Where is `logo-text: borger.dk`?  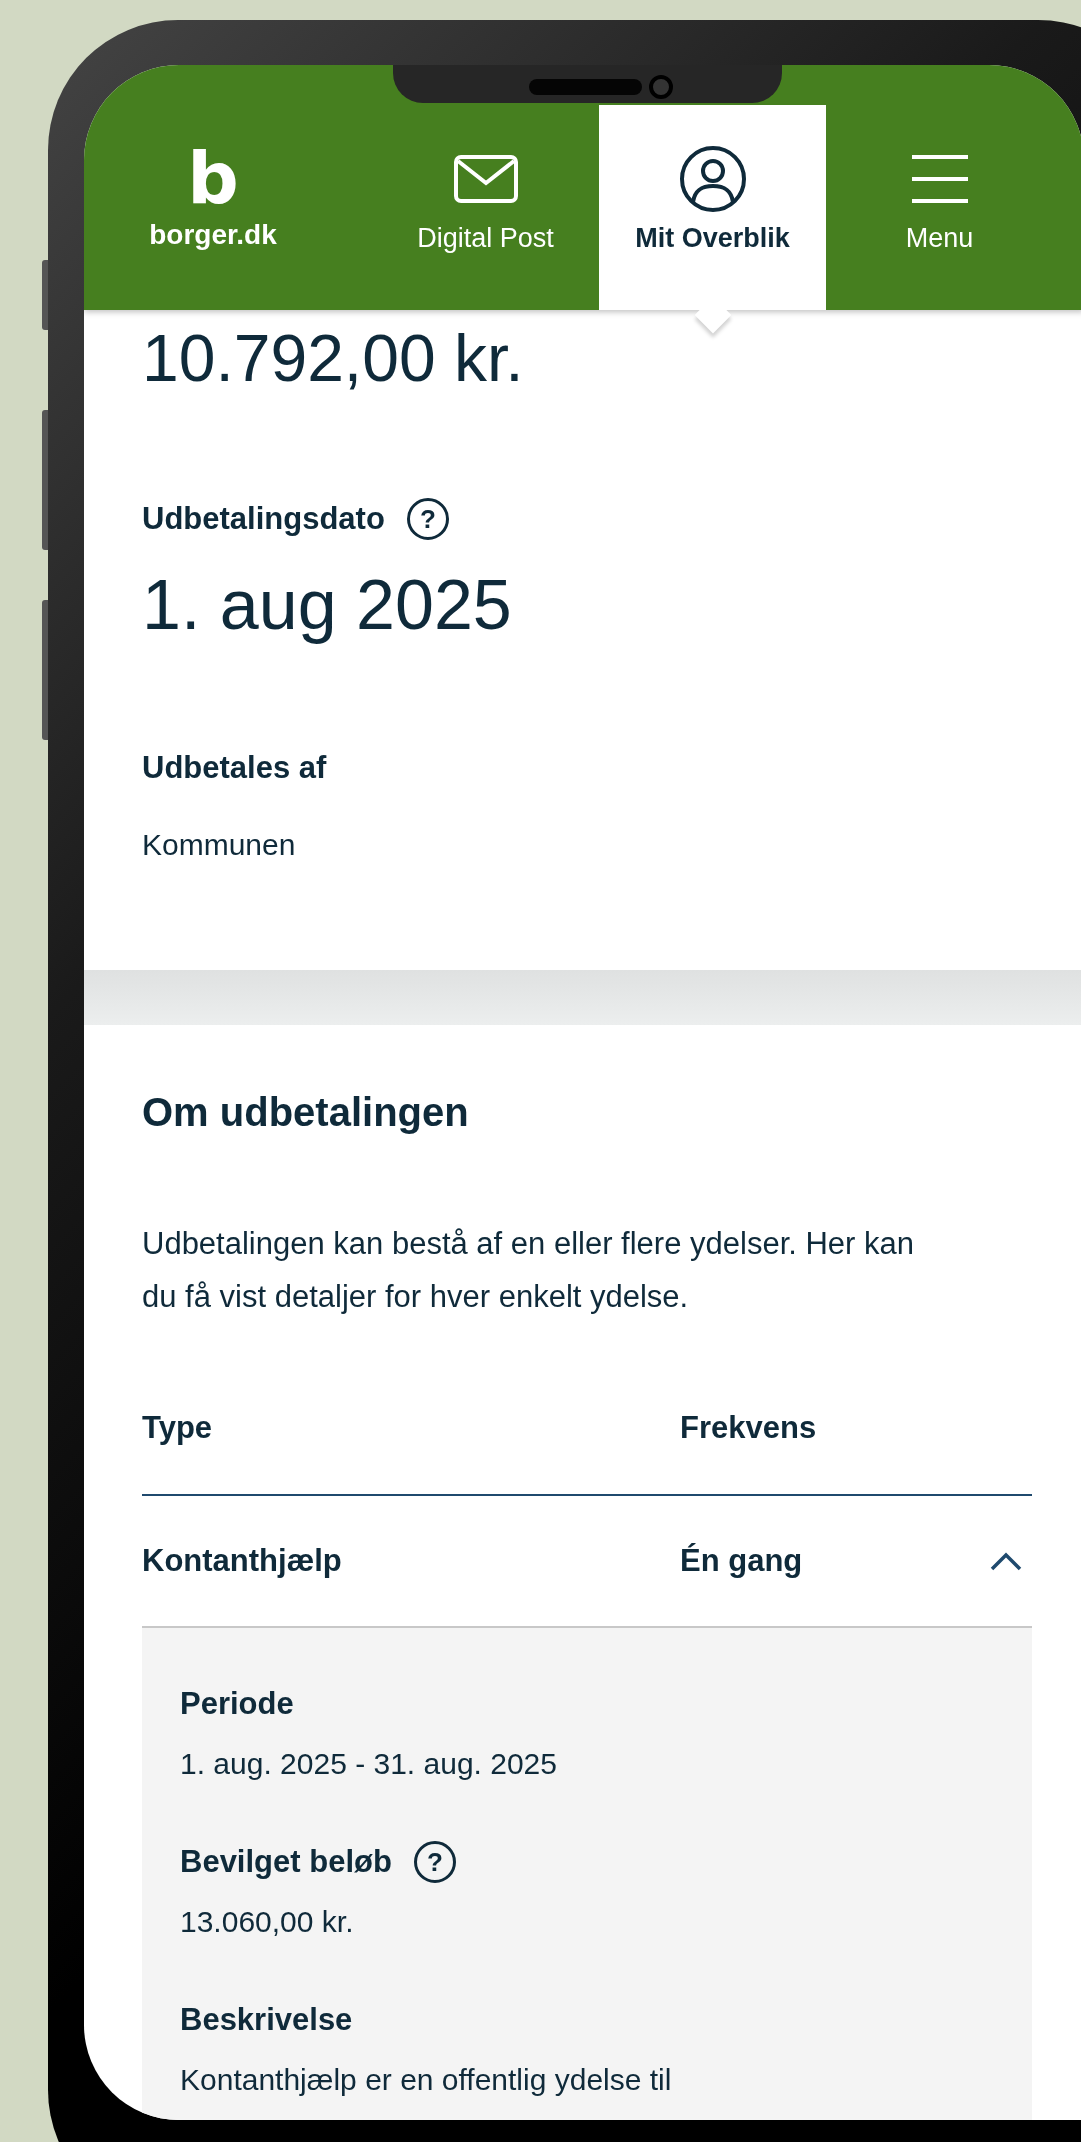
logo-text: borger.dk is located at coordinates (213, 235).